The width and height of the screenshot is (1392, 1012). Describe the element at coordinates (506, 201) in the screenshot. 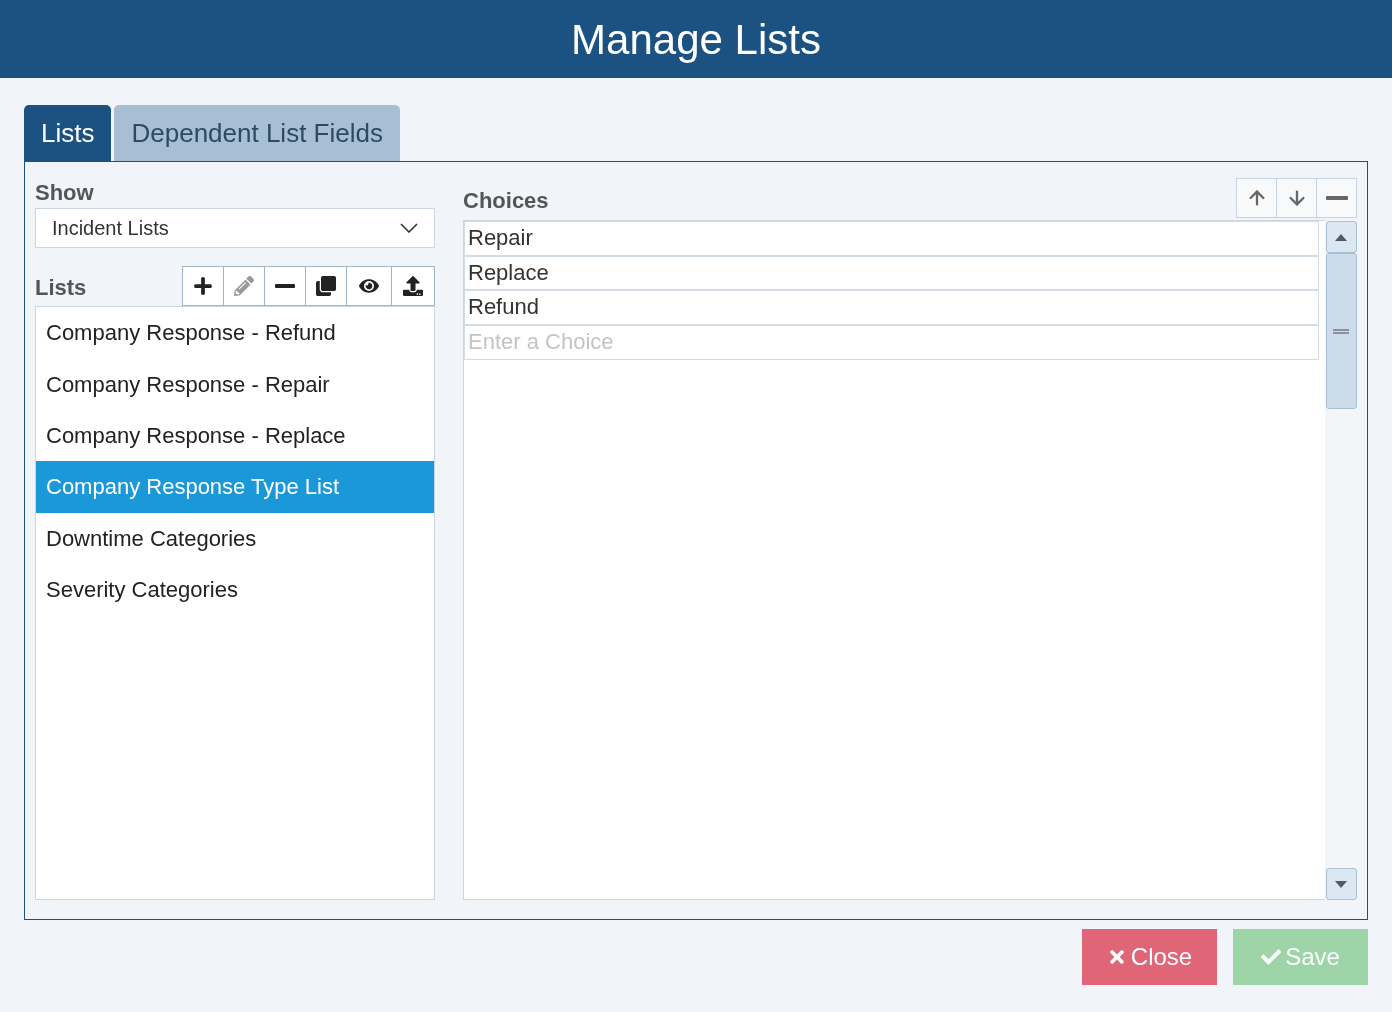

I see `choices-label: Choices` at that location.